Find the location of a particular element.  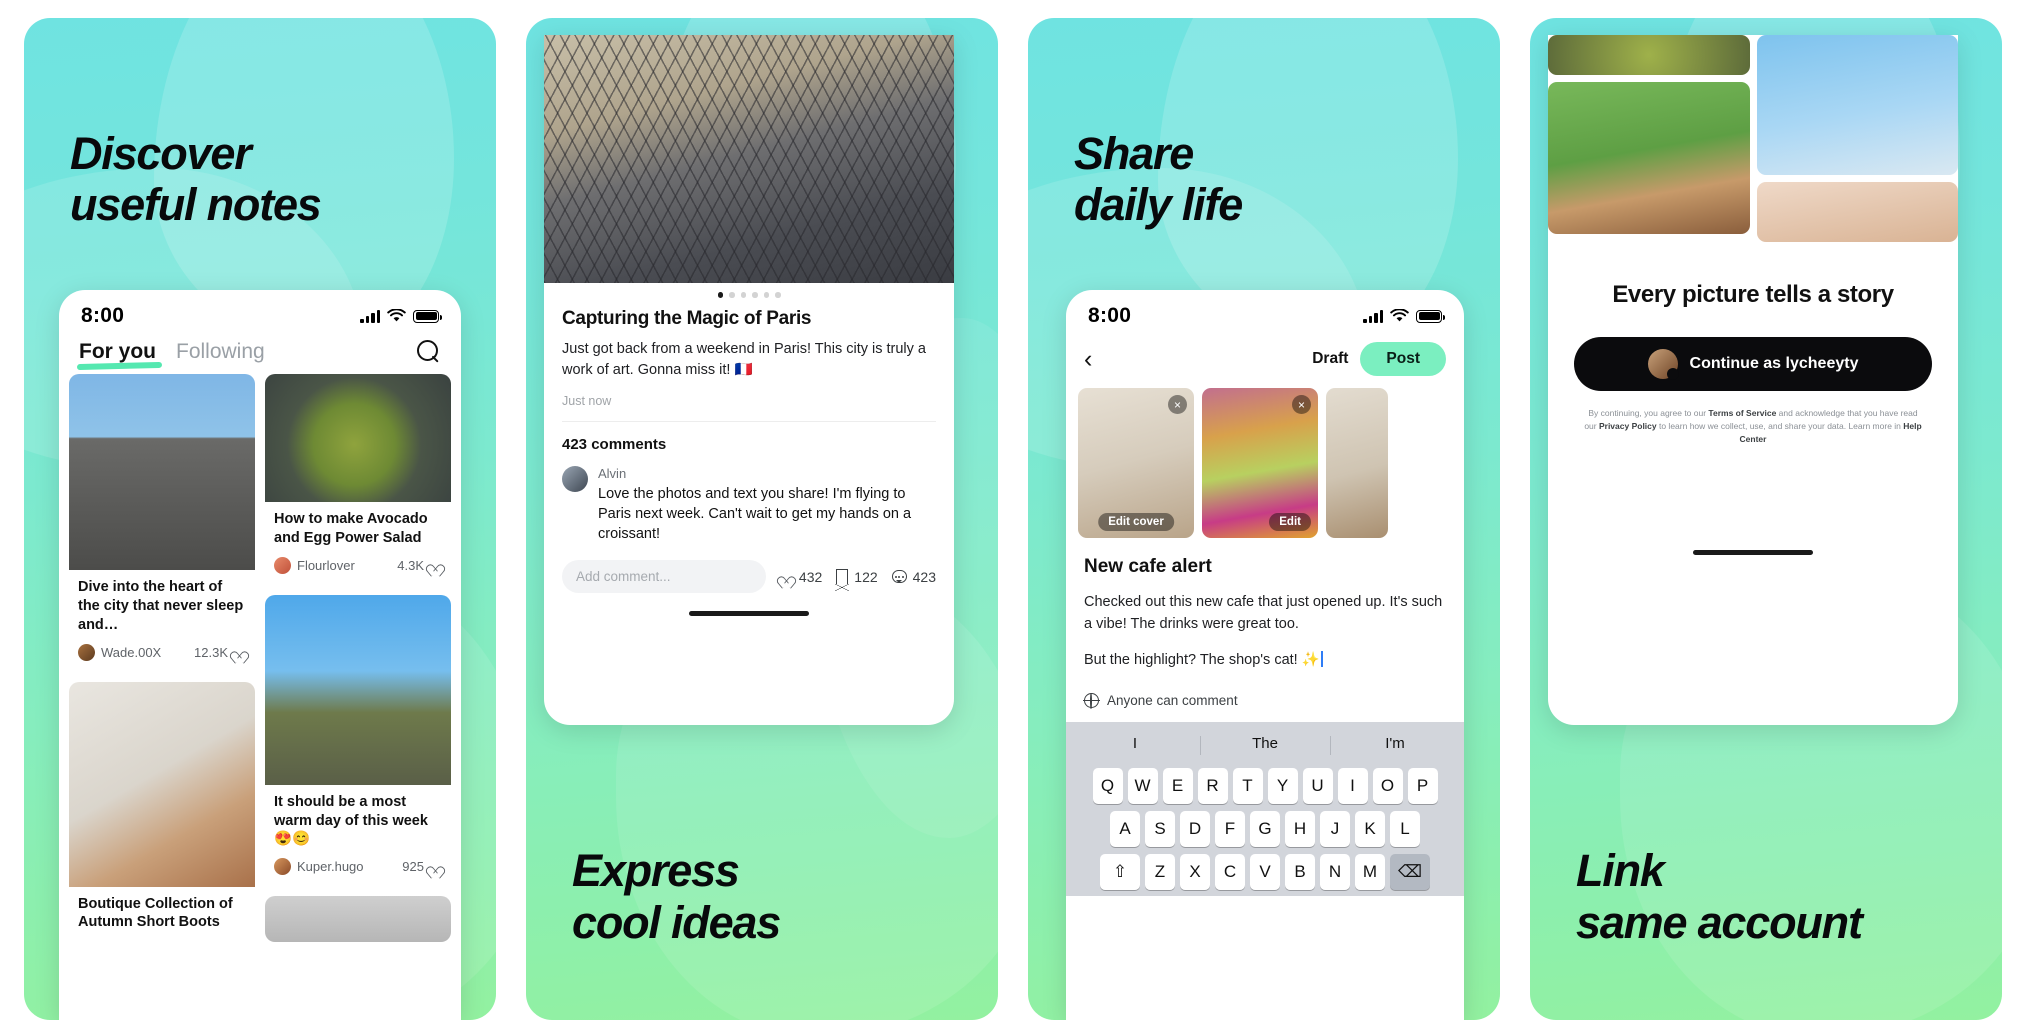

draft-button: Draft is located at coordinates (1330, 359).